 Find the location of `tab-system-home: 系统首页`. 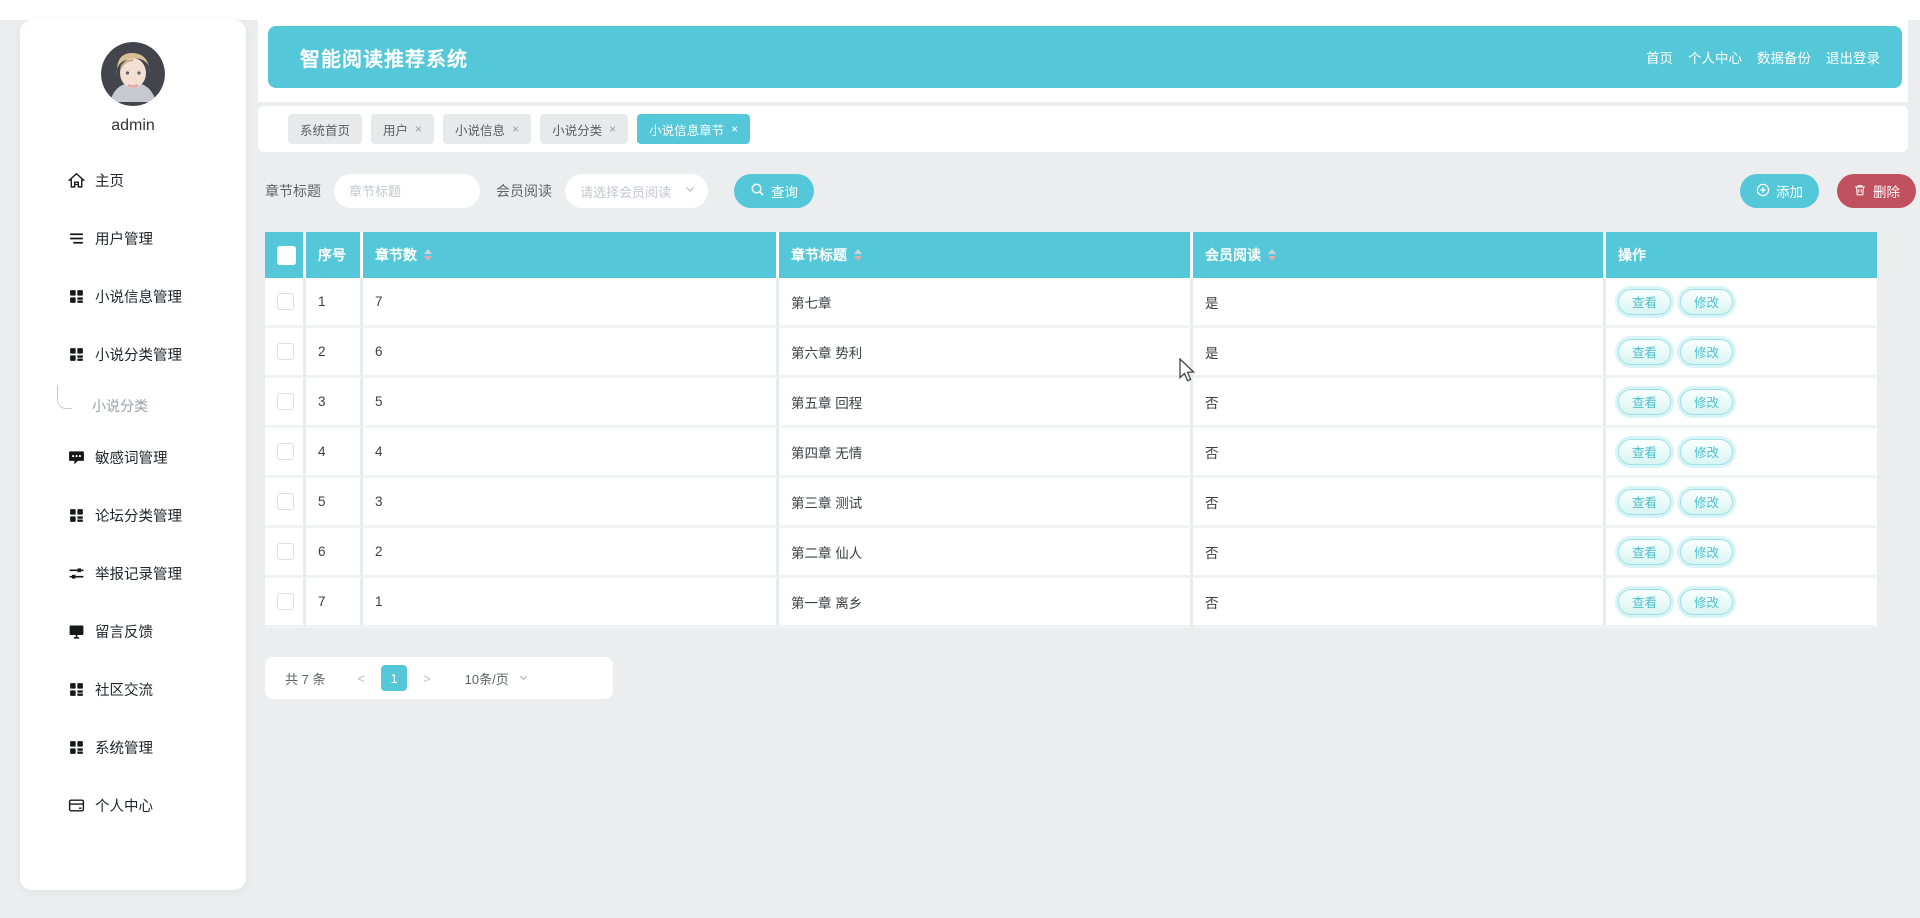

tab-system-home: 系统首页 is located at coordinates (325, 129).